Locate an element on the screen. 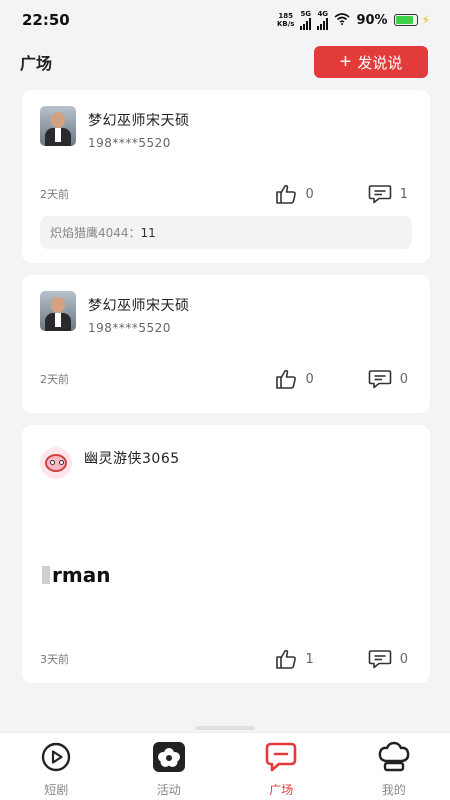 This screenshot has width=450, height=800. tab-mine: 我的 is located at coordinates (394, 769).